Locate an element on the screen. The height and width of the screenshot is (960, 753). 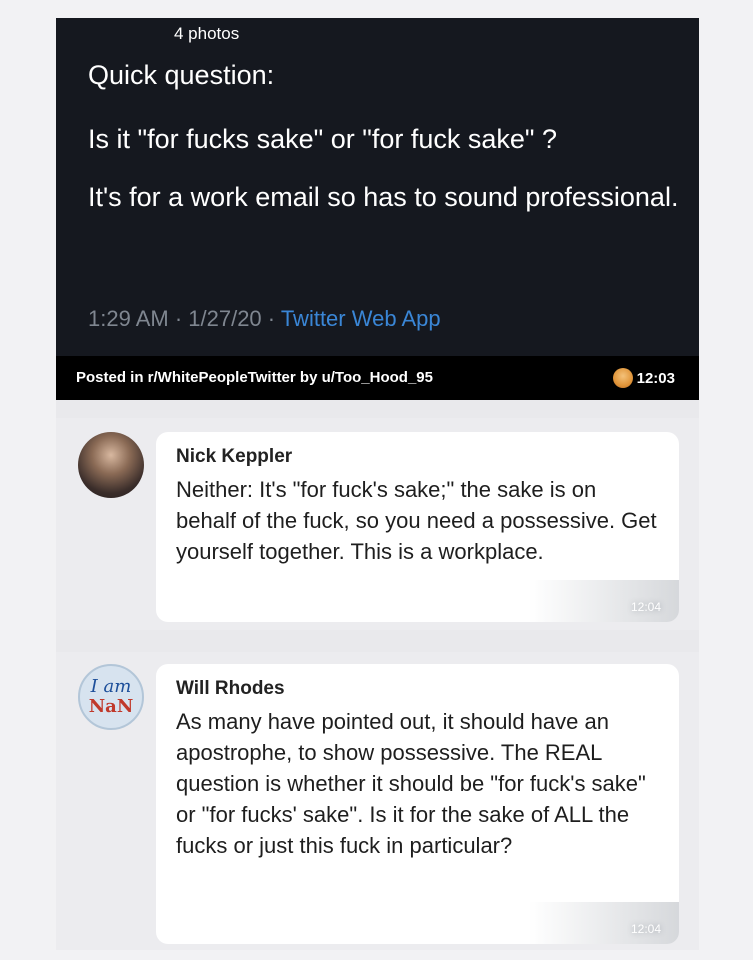
tweet-meta: 1:29 AM · 1/27/20 · Twitter Web App is located at coordinates (264, 319).